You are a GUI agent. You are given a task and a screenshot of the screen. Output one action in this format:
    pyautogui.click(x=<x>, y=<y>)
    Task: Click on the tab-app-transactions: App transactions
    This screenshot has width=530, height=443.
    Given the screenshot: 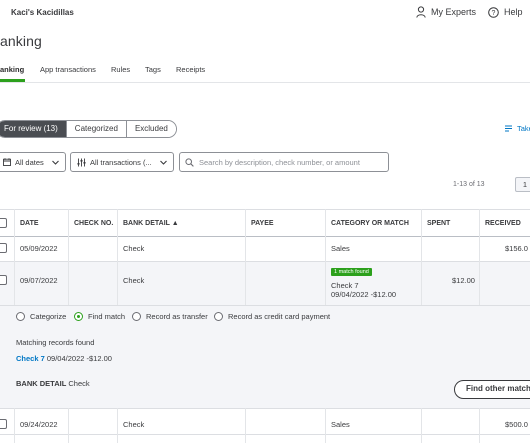 What is the action you would take?
    pyautogui.click(x=68, y=69)
    